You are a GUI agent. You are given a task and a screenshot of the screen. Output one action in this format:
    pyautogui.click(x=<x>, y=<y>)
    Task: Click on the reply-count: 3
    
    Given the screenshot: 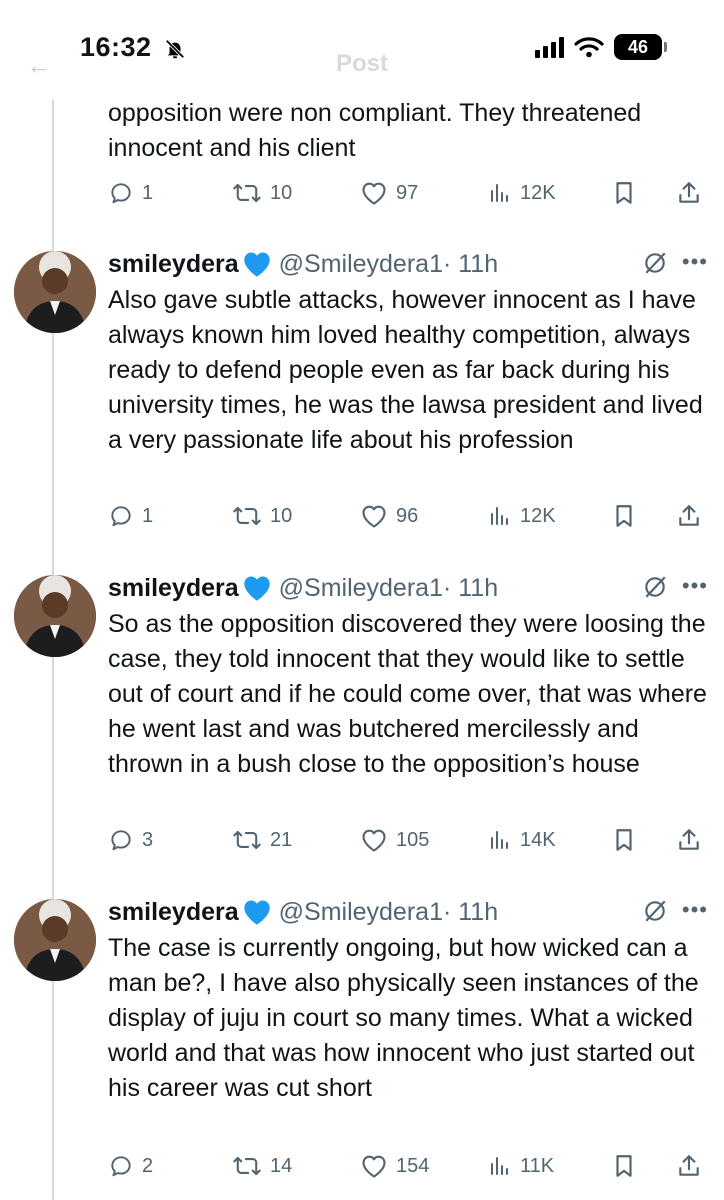 What is the action you would take?
    pyautogui.click(x=148, y=839)
    